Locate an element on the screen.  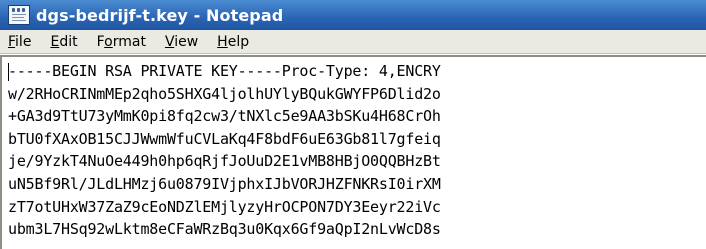
title-bar: dgs-bedrijf-t.key - Notepad is located at coordinates (353, 15).